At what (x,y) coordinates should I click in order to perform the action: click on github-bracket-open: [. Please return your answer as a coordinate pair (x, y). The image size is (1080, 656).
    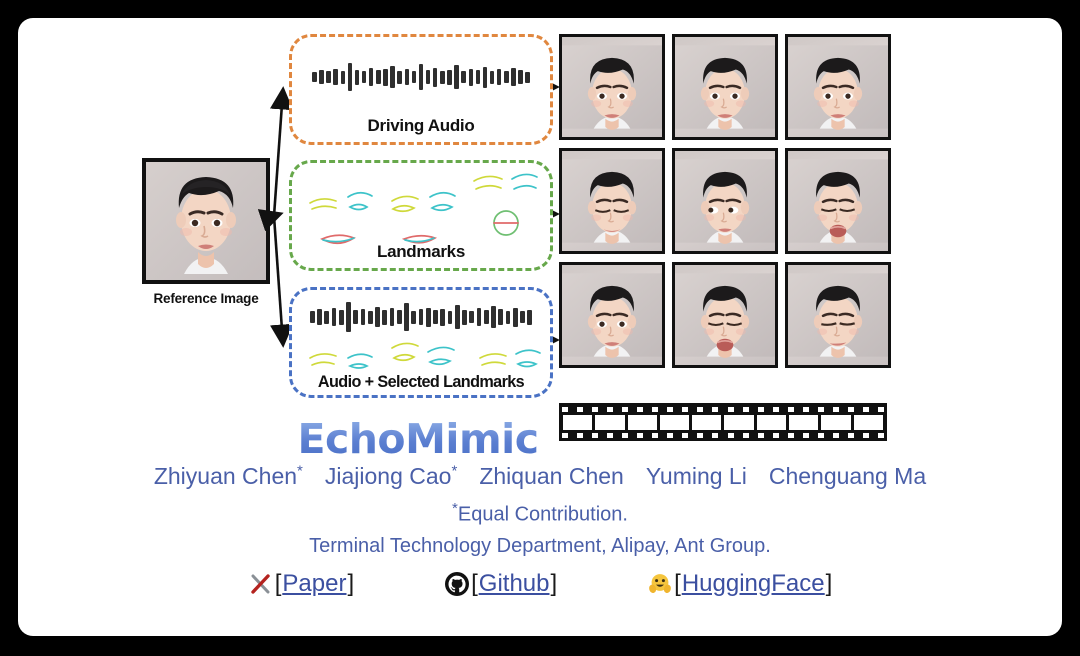
    Looking at the image, I should click on (474, 583).